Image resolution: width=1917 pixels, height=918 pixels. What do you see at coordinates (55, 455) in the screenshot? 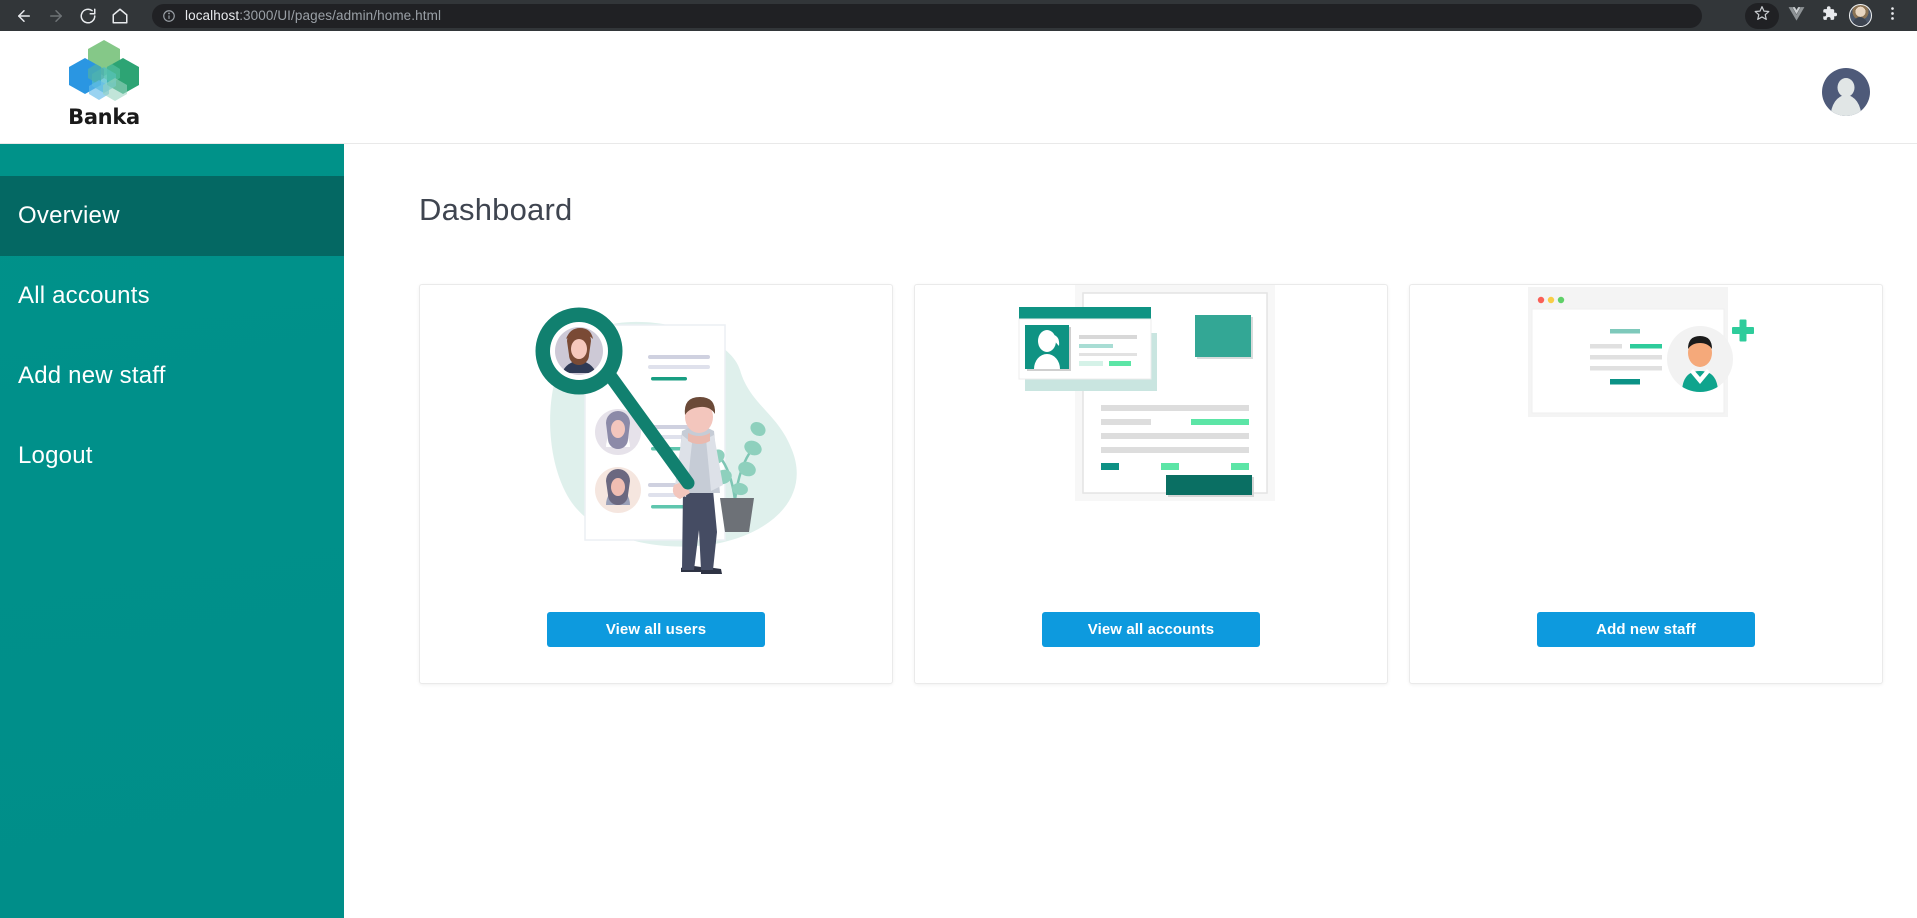
I see `sidebar-item-label: Logout` at bounding box center [55, 455].